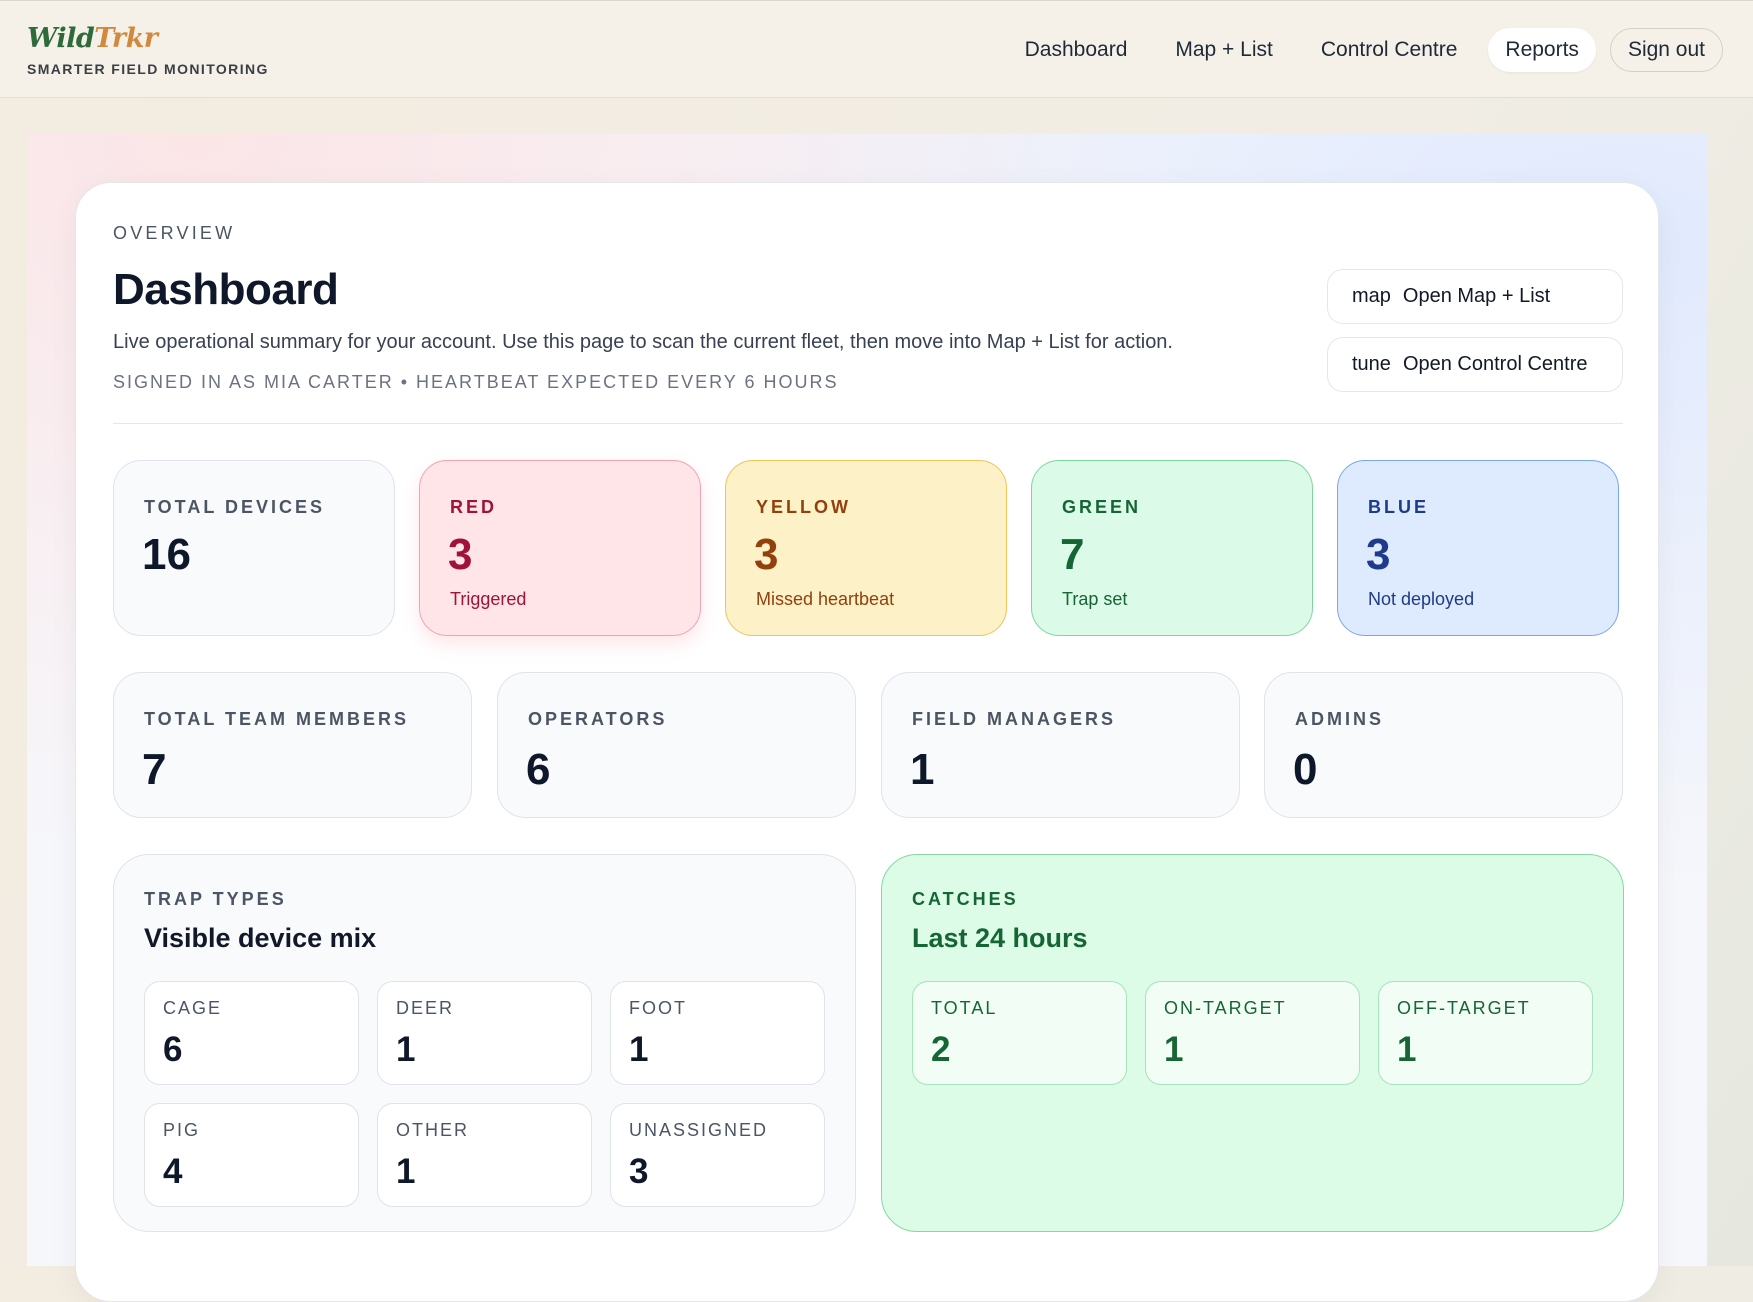 The image size is (1753, 1302). I want to click on trap-type-foot: Foot 1, so click(717, 1033).